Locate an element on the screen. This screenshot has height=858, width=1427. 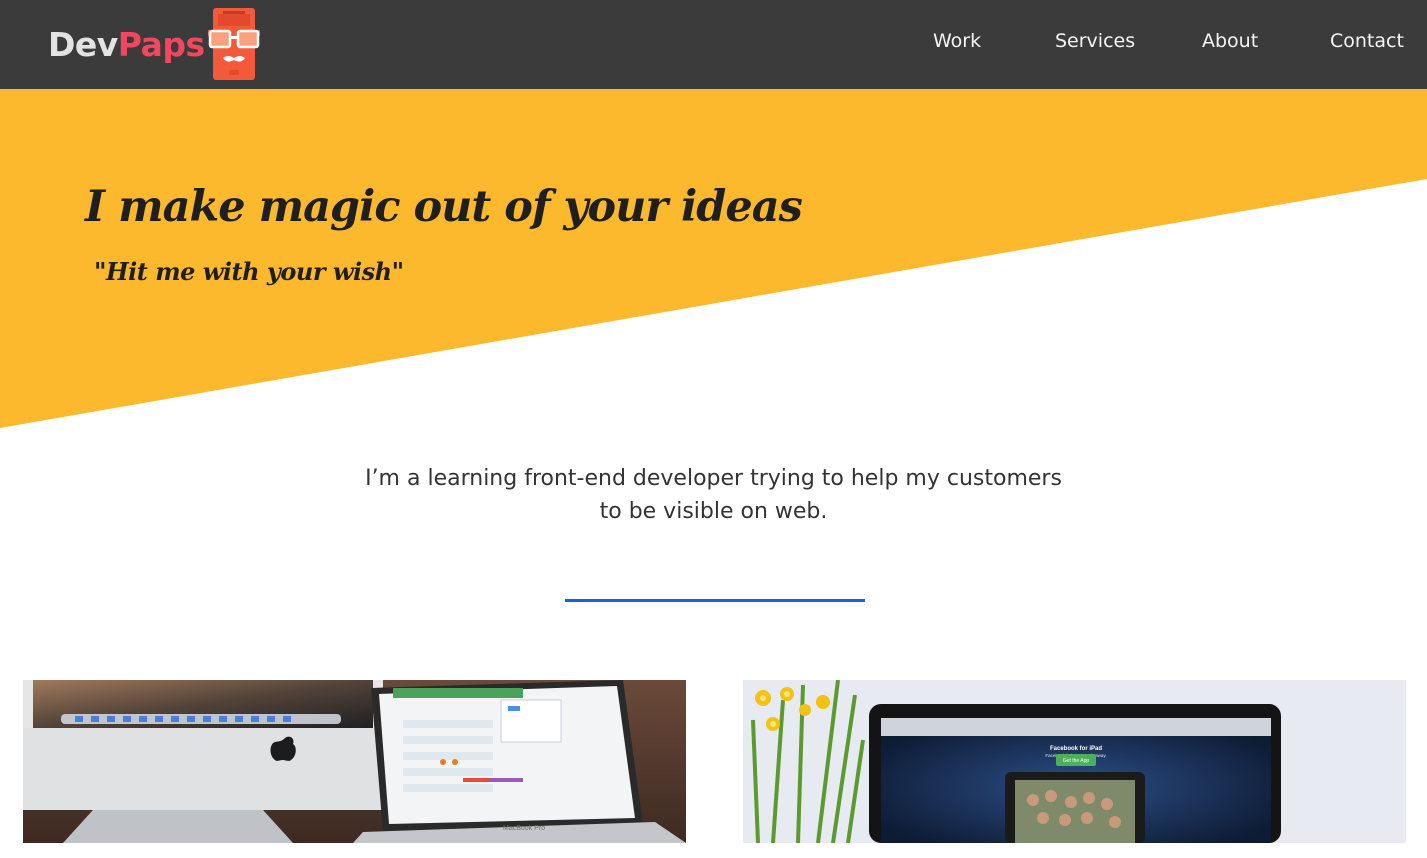
imac-macbook-calendar-photo: MacBook Pro is located at coordinates (354, 761).